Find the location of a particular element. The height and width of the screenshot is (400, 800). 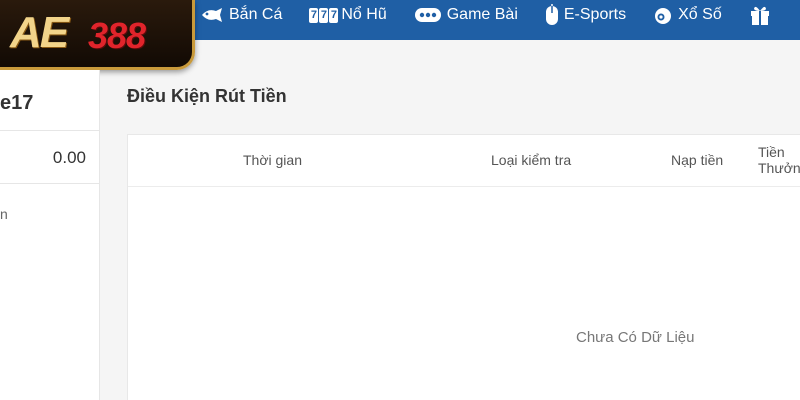

username: e17 is located at coordinates (17, 103).